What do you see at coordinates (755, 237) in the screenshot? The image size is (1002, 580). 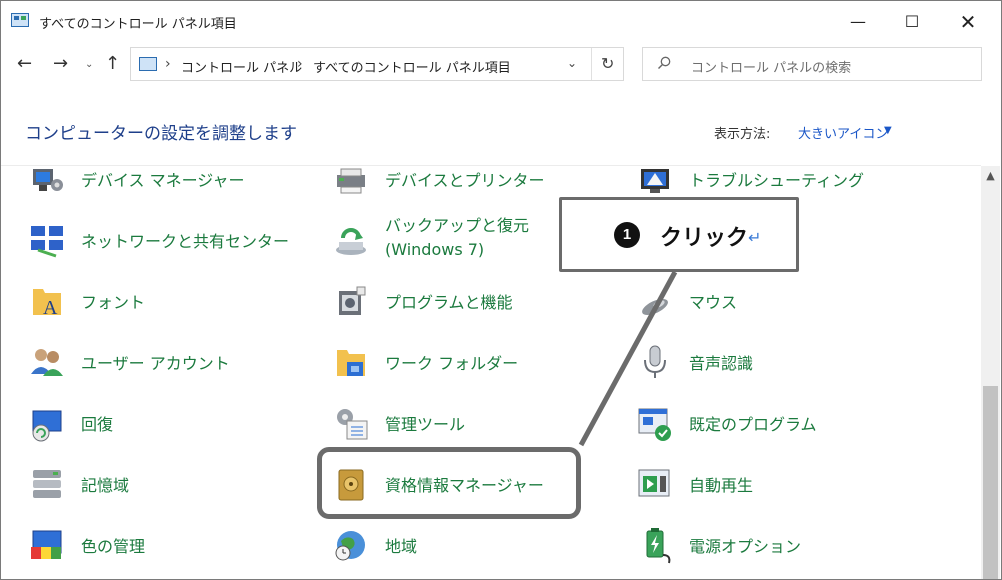 I see `return-mark-icon: ↵` at bounding box center [755, 237].